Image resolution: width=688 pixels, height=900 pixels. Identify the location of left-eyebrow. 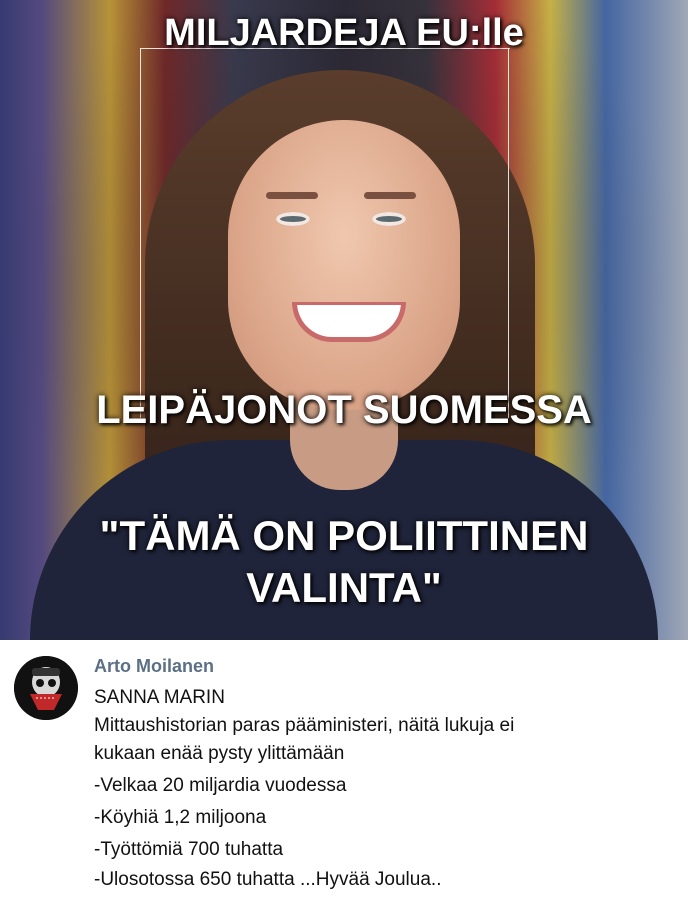
(292, 195).